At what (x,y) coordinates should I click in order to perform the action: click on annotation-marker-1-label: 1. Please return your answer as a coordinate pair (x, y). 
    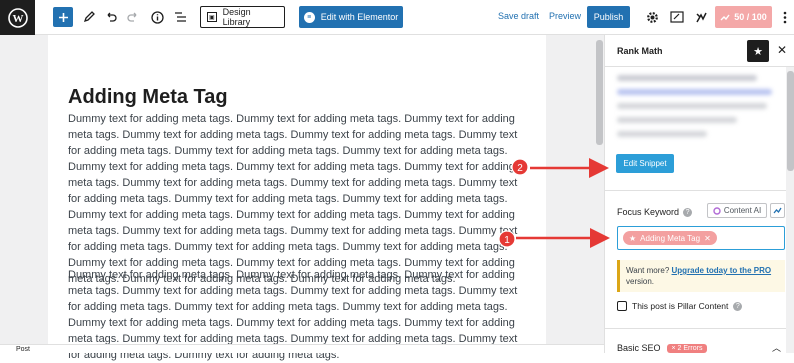
    Looking at the image, I should click on (507, 240).